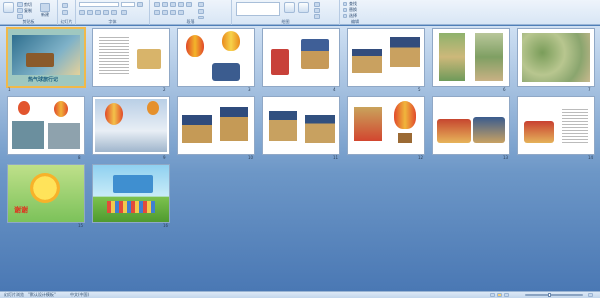 This screenshot has width=600, height=298. What do you see at coordinates (90, 12) in the screenshot?
I see `italic-icon` at bounding box center [90, 12].